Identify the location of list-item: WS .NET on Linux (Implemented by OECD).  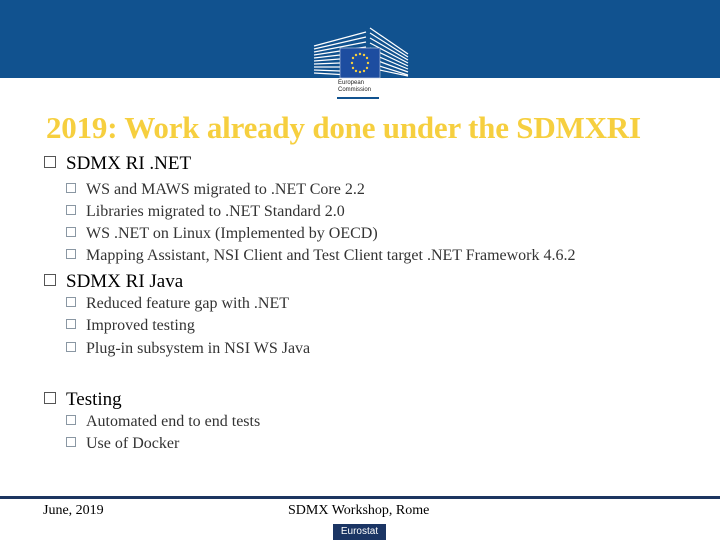
(222, 234).